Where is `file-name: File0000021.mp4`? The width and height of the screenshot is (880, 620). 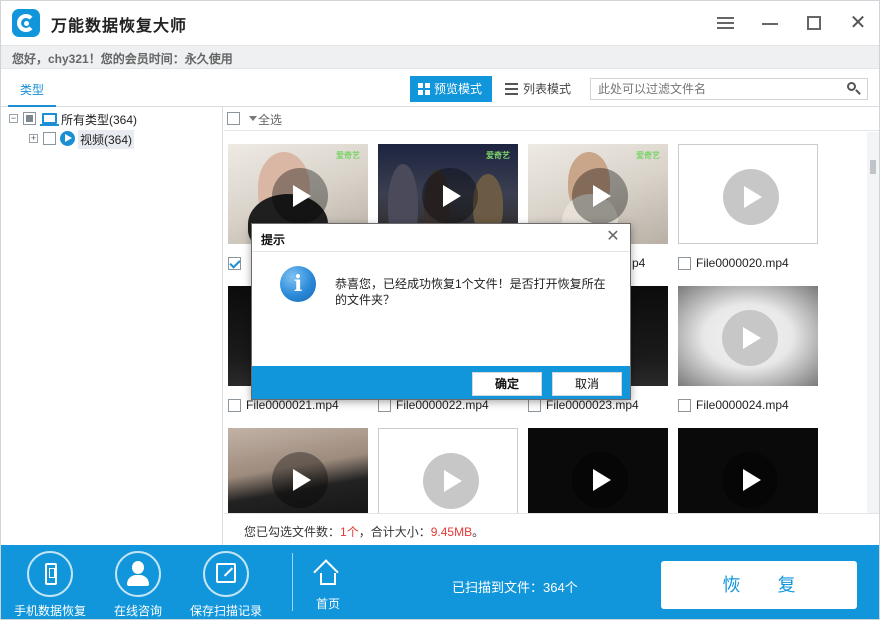
file-name: File0000021.mp4 is located at coordinates (292, 405).